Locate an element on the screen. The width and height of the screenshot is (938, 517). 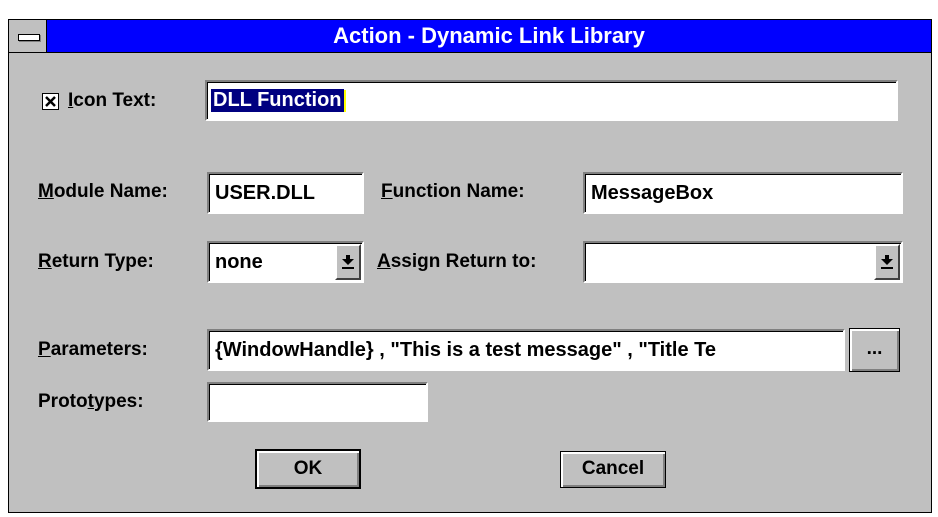
return-type-label-rest: eturn Type: is located at coordinates (102, 261).